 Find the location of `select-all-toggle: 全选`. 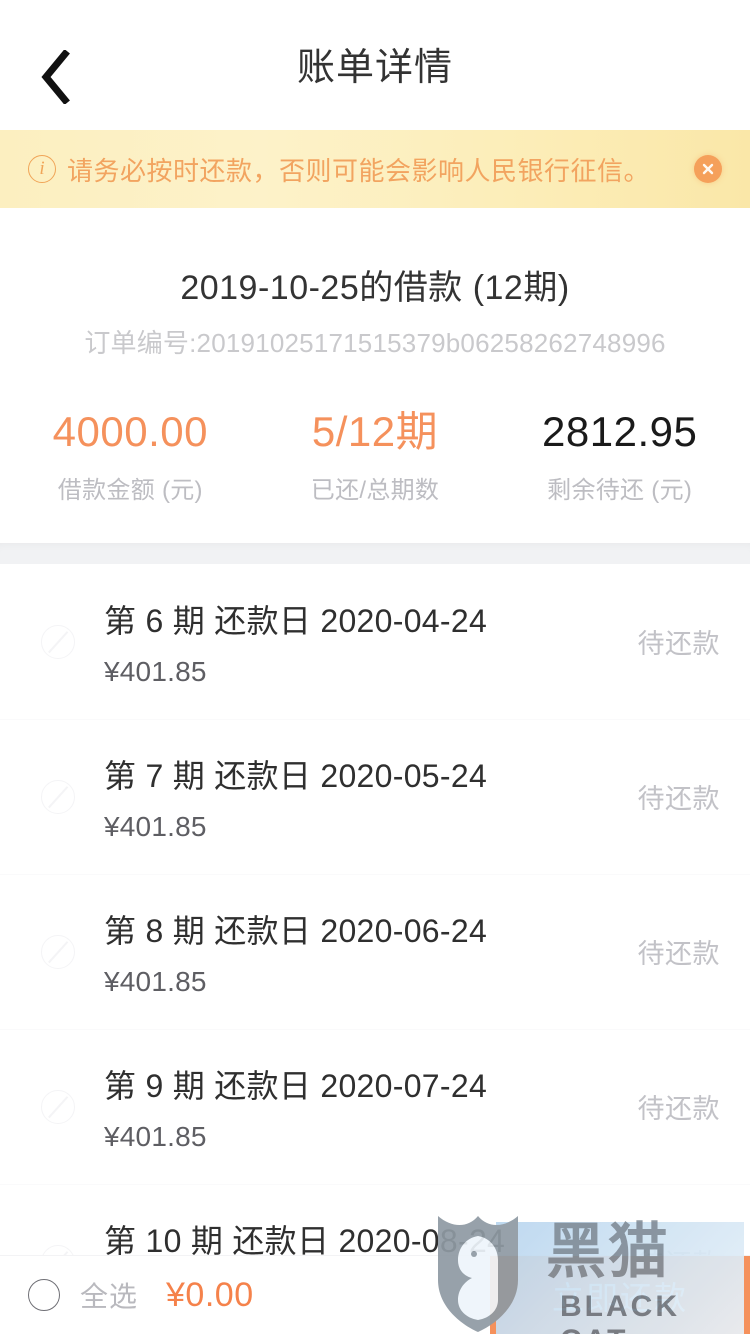

select-all-toggle: 全选 is located at coordinates (69, 1295).